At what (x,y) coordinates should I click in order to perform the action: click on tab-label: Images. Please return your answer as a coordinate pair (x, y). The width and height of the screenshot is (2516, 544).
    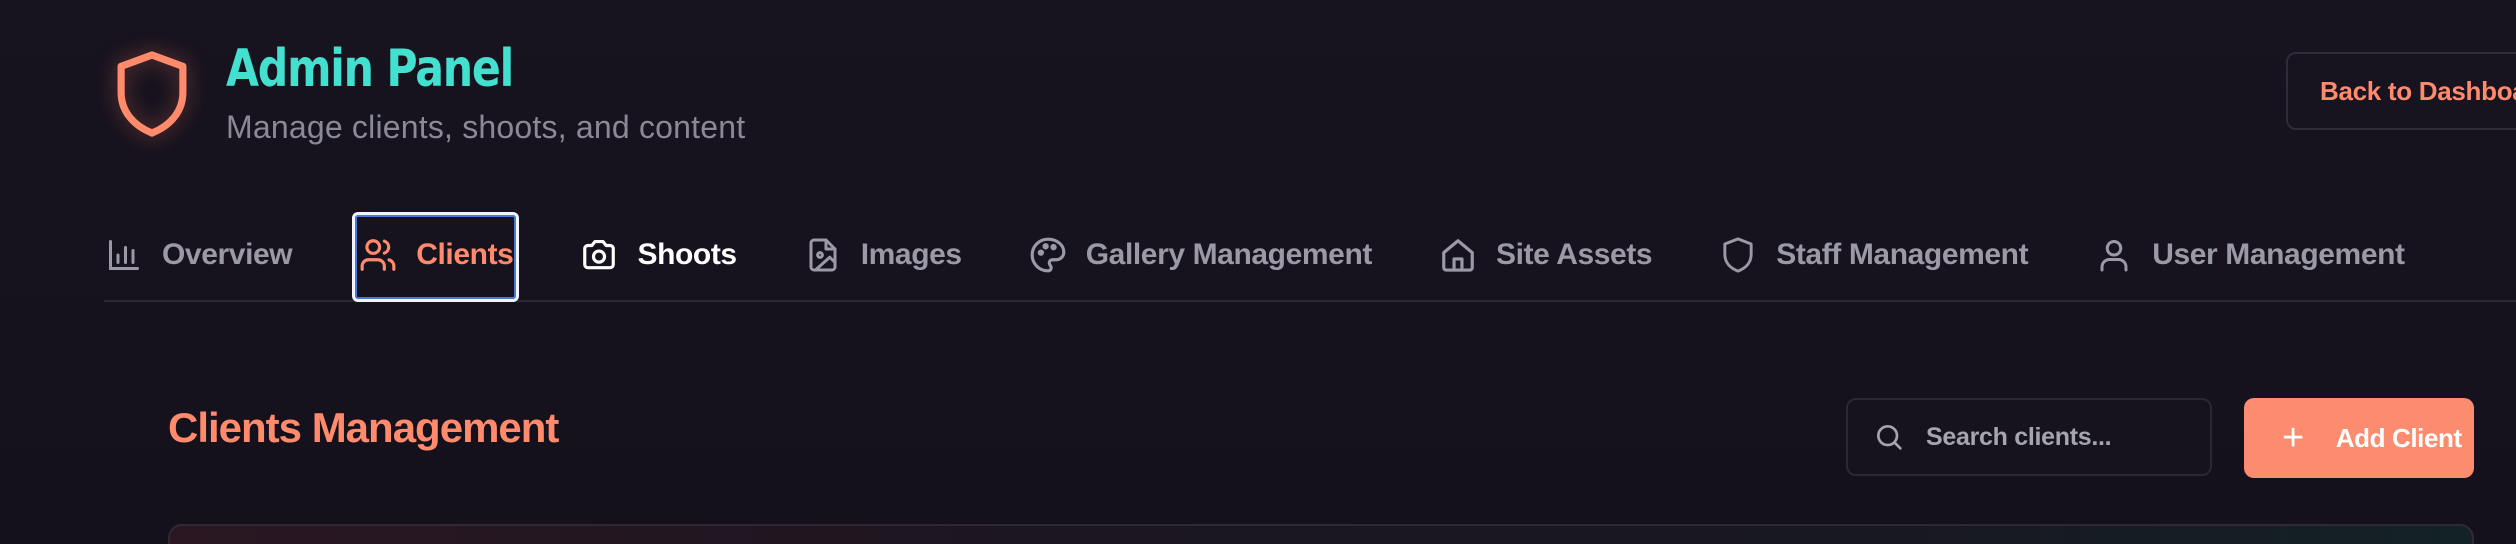
    Looking at the image, I should click on (911, 254).